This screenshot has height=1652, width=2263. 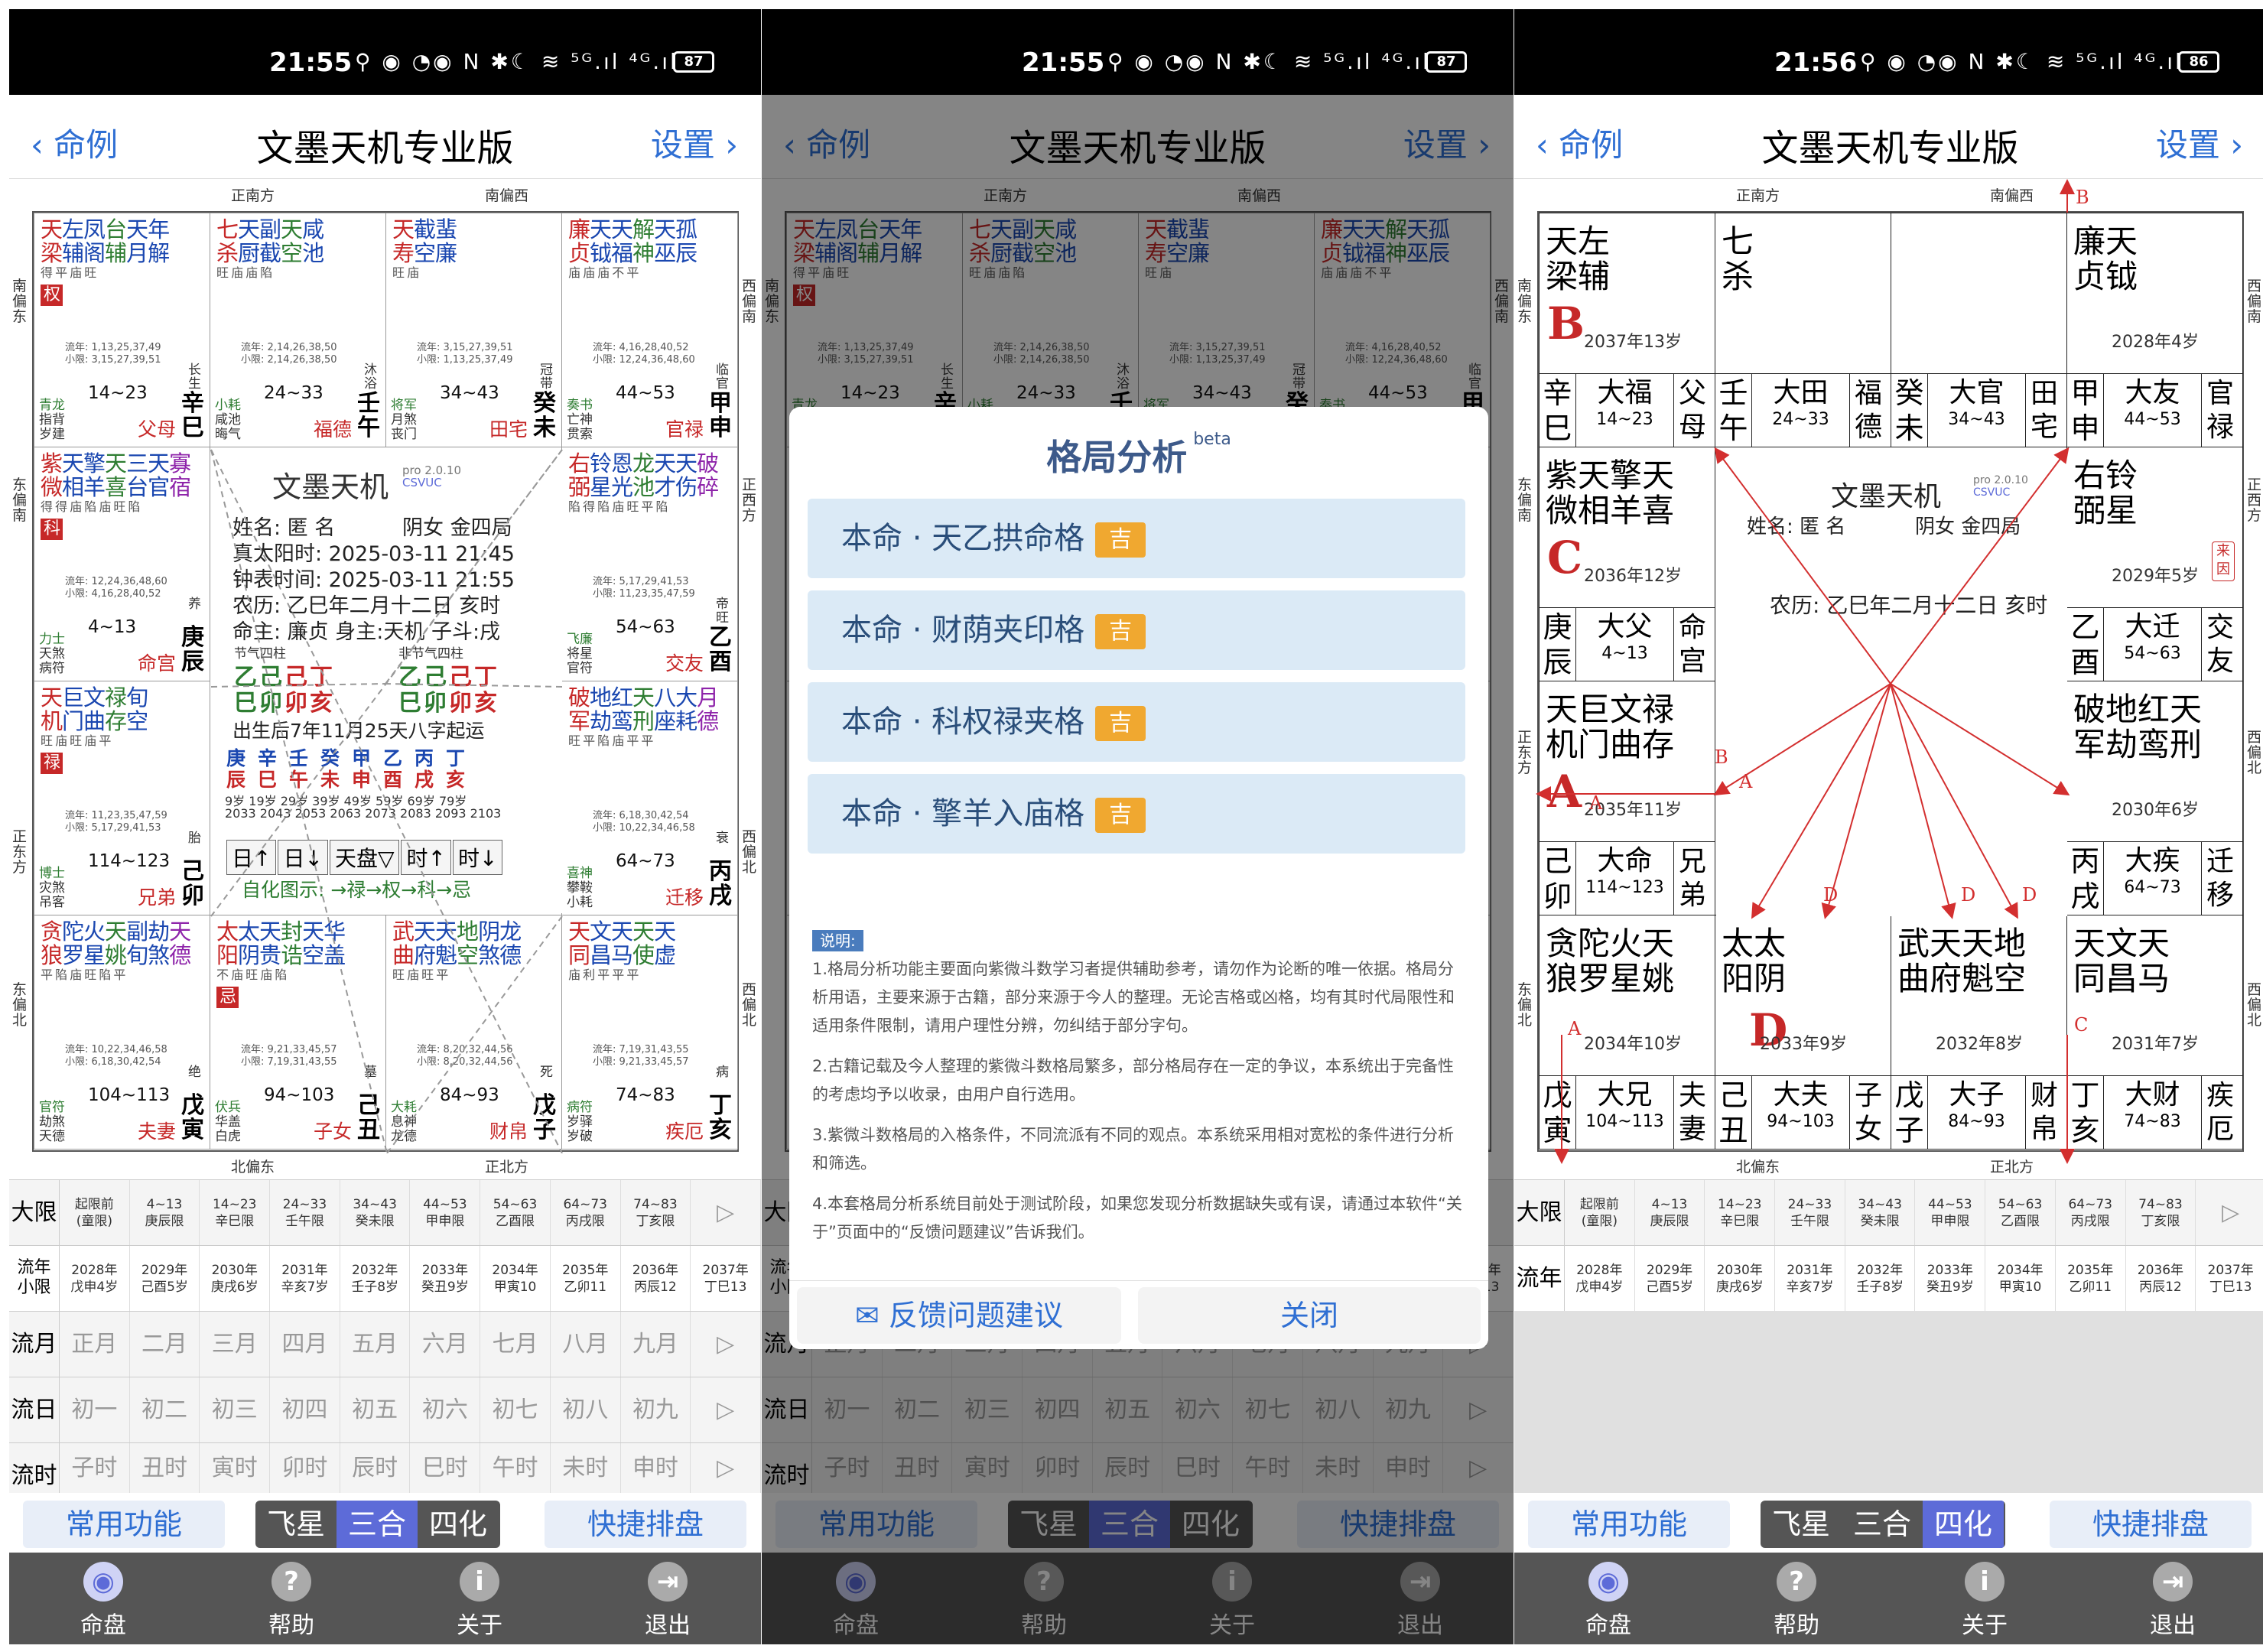 What do you see at coordinates (165, 1469) in the screenshot?
I see `row-cell: 丑时` at bounding box center [165, 1469].